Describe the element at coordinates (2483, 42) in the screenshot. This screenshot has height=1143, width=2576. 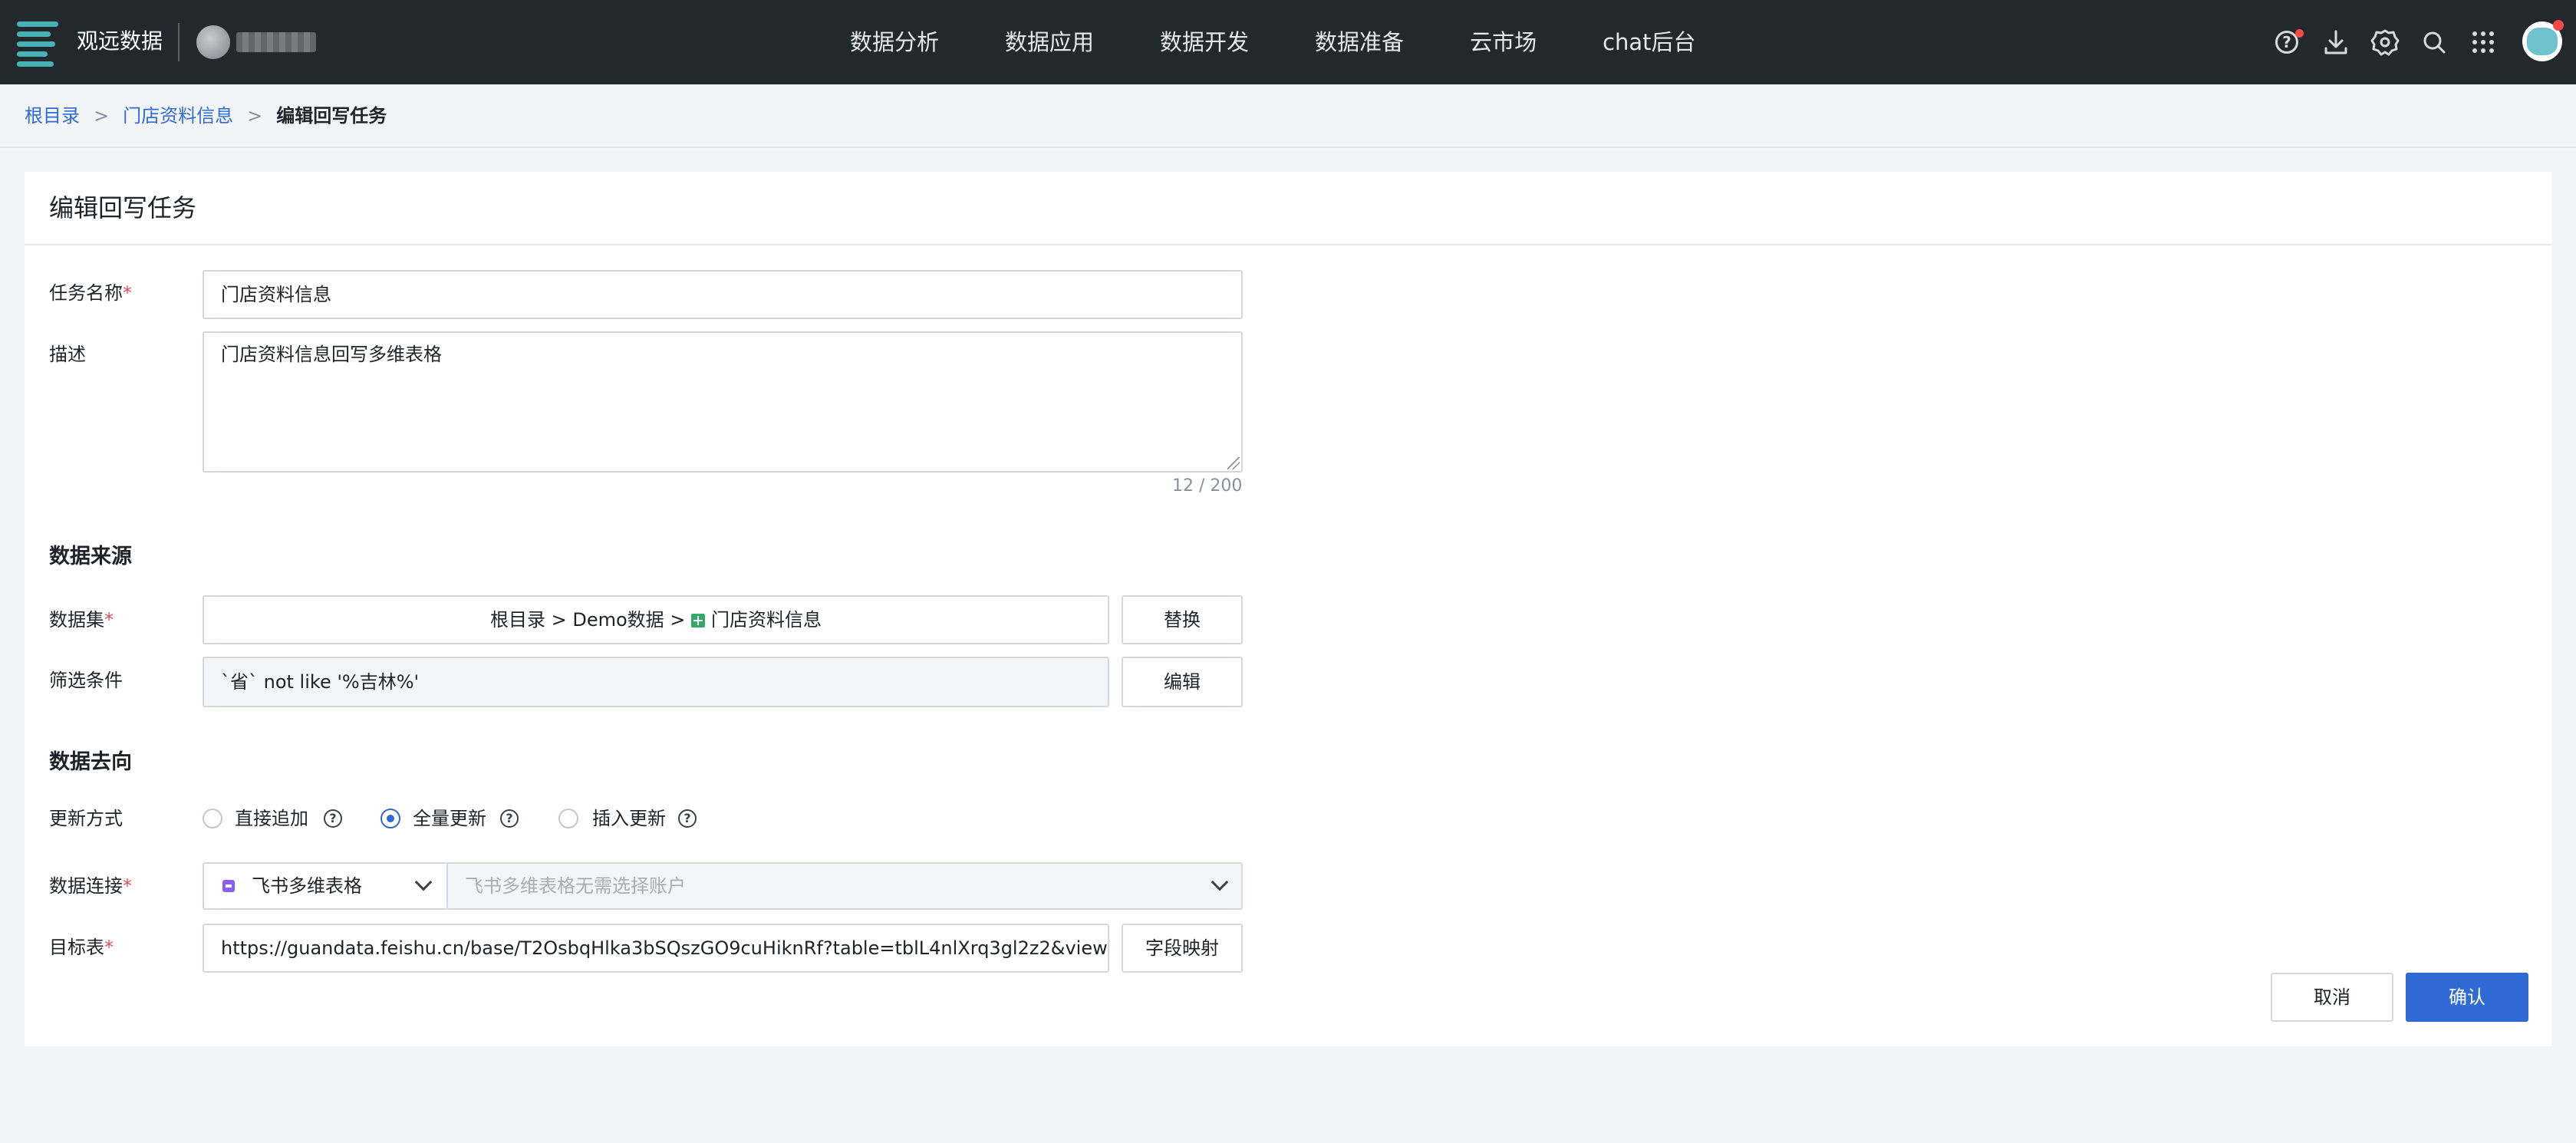
I see `app-grid-icon` at that location.